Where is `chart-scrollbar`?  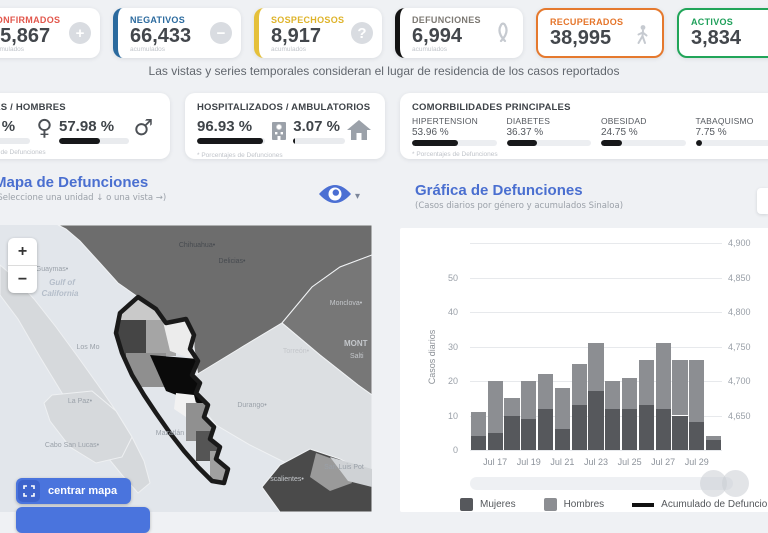 chart-scrollbar is located at coordinates (601, 483).